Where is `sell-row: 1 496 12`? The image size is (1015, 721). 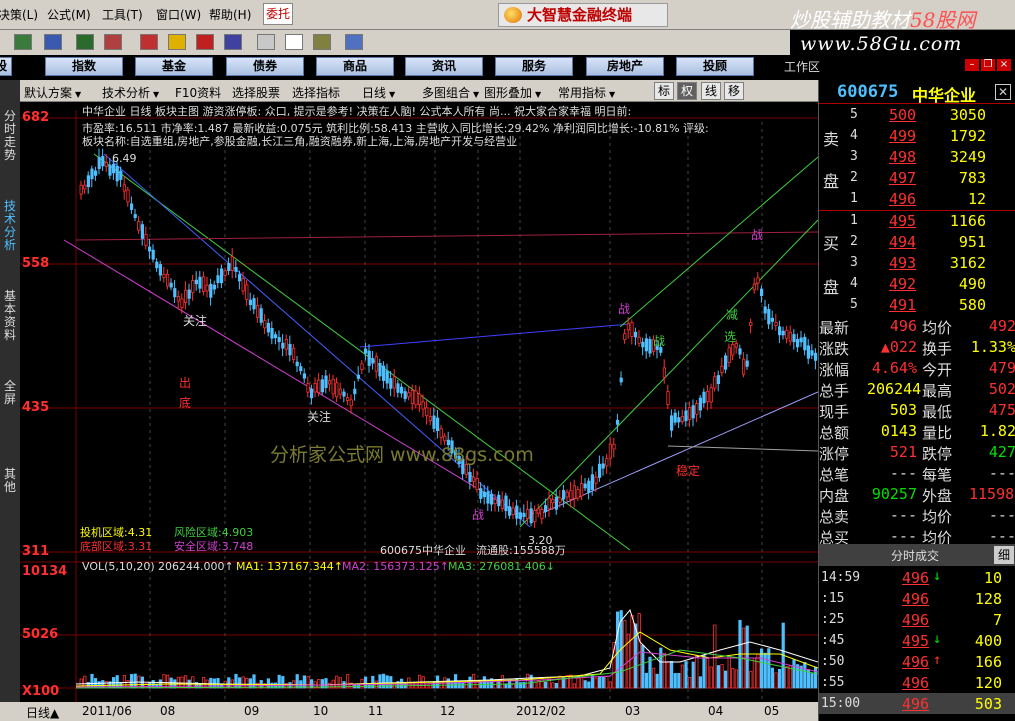
sell-row: 1 496 12 is located at coordinates (917, 198).